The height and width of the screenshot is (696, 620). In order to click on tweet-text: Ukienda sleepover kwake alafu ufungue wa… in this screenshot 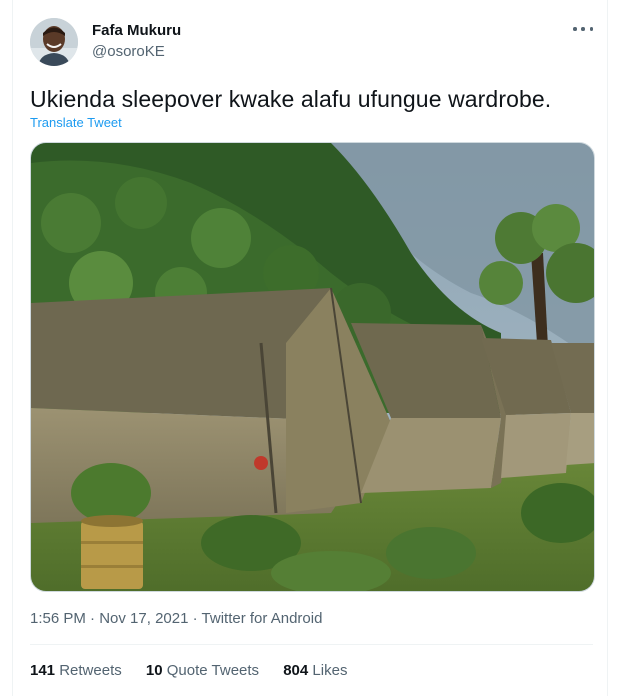, I will do `click(291, 99)`.